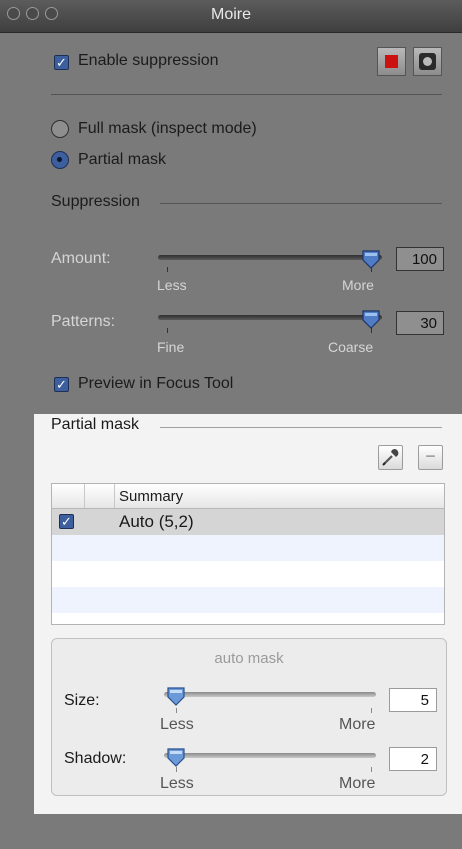 The width and height of the screenshot is (462, 849). I want to click on partial-mask-radio, so click(60, 160).